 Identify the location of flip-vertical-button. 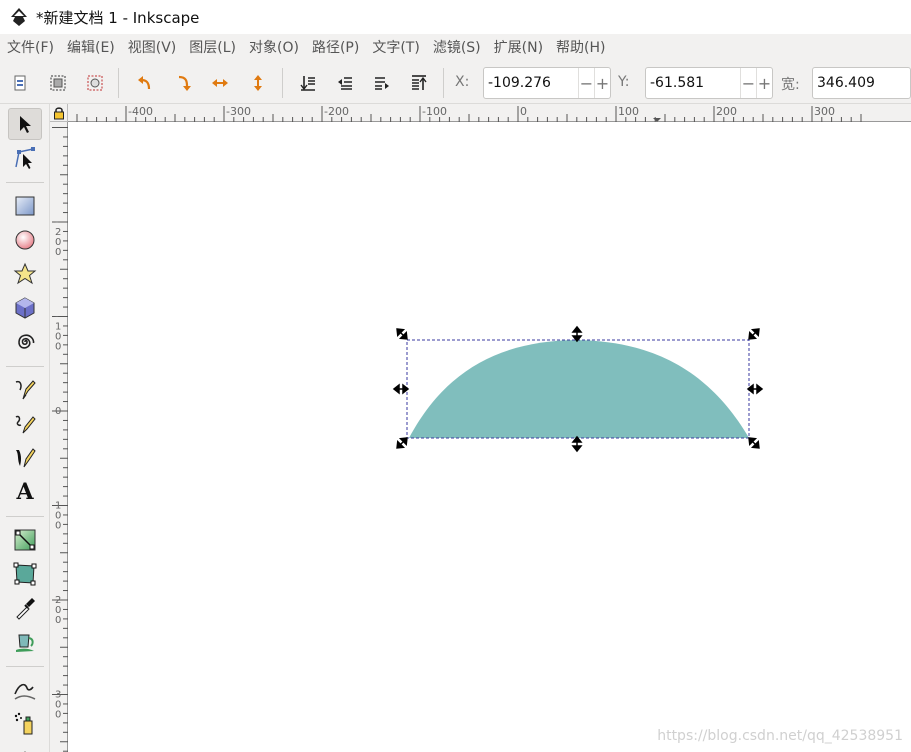
(258, 83).